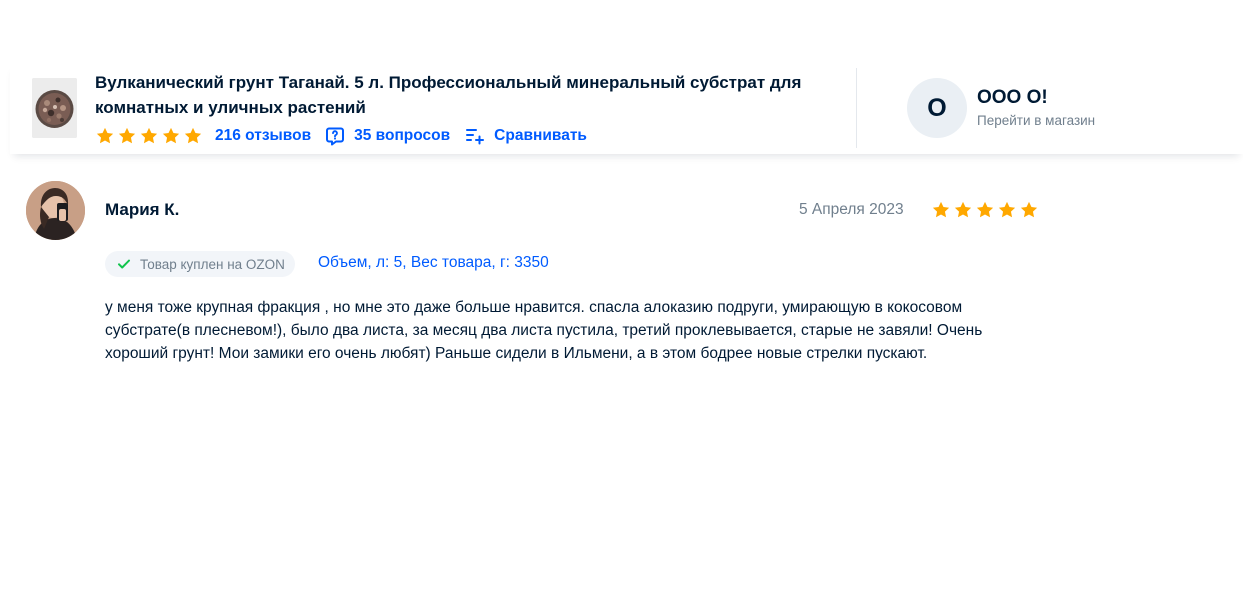  I want to click on product-meta: 216 отзывов 35 вопросов Сравнивать, so click(470, 136).